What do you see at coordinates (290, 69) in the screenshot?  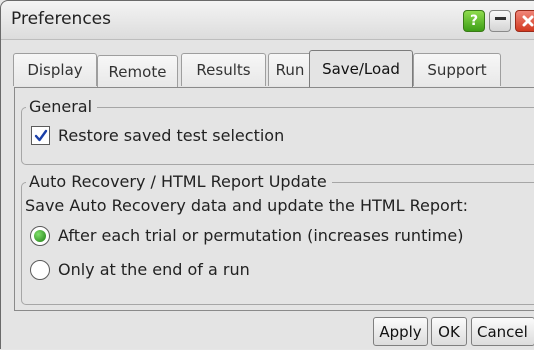 I see `tab-run: Run` at bounding box center [290, 69].